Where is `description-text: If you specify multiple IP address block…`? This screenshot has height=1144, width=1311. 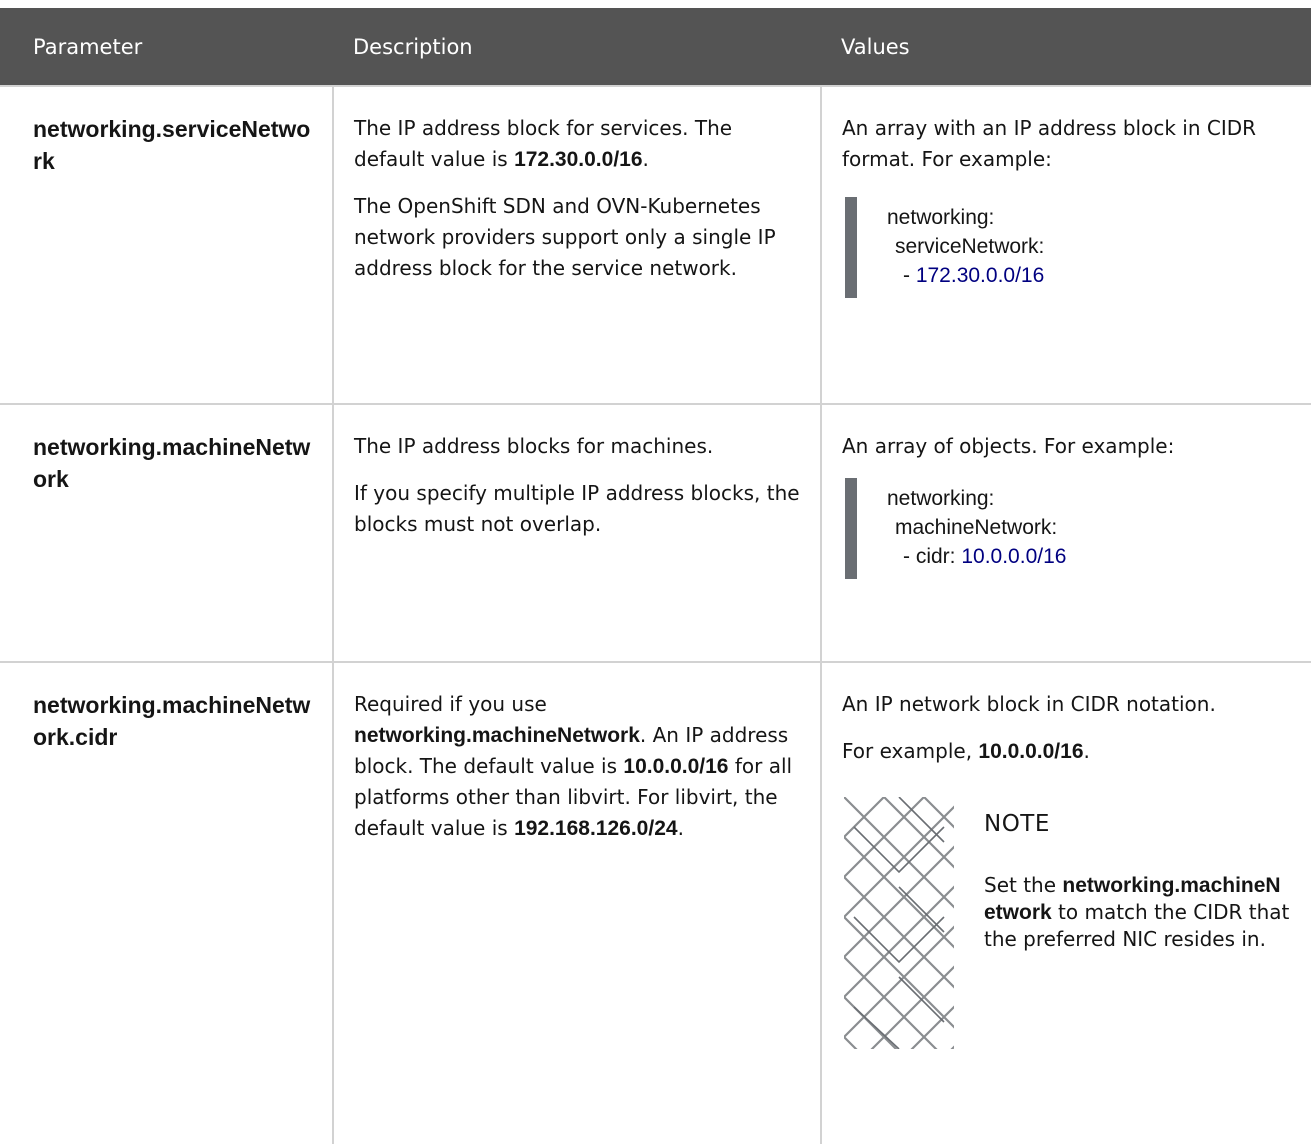
description-text: If you specify multiple IP address block… is located at coordinates (577, 508).